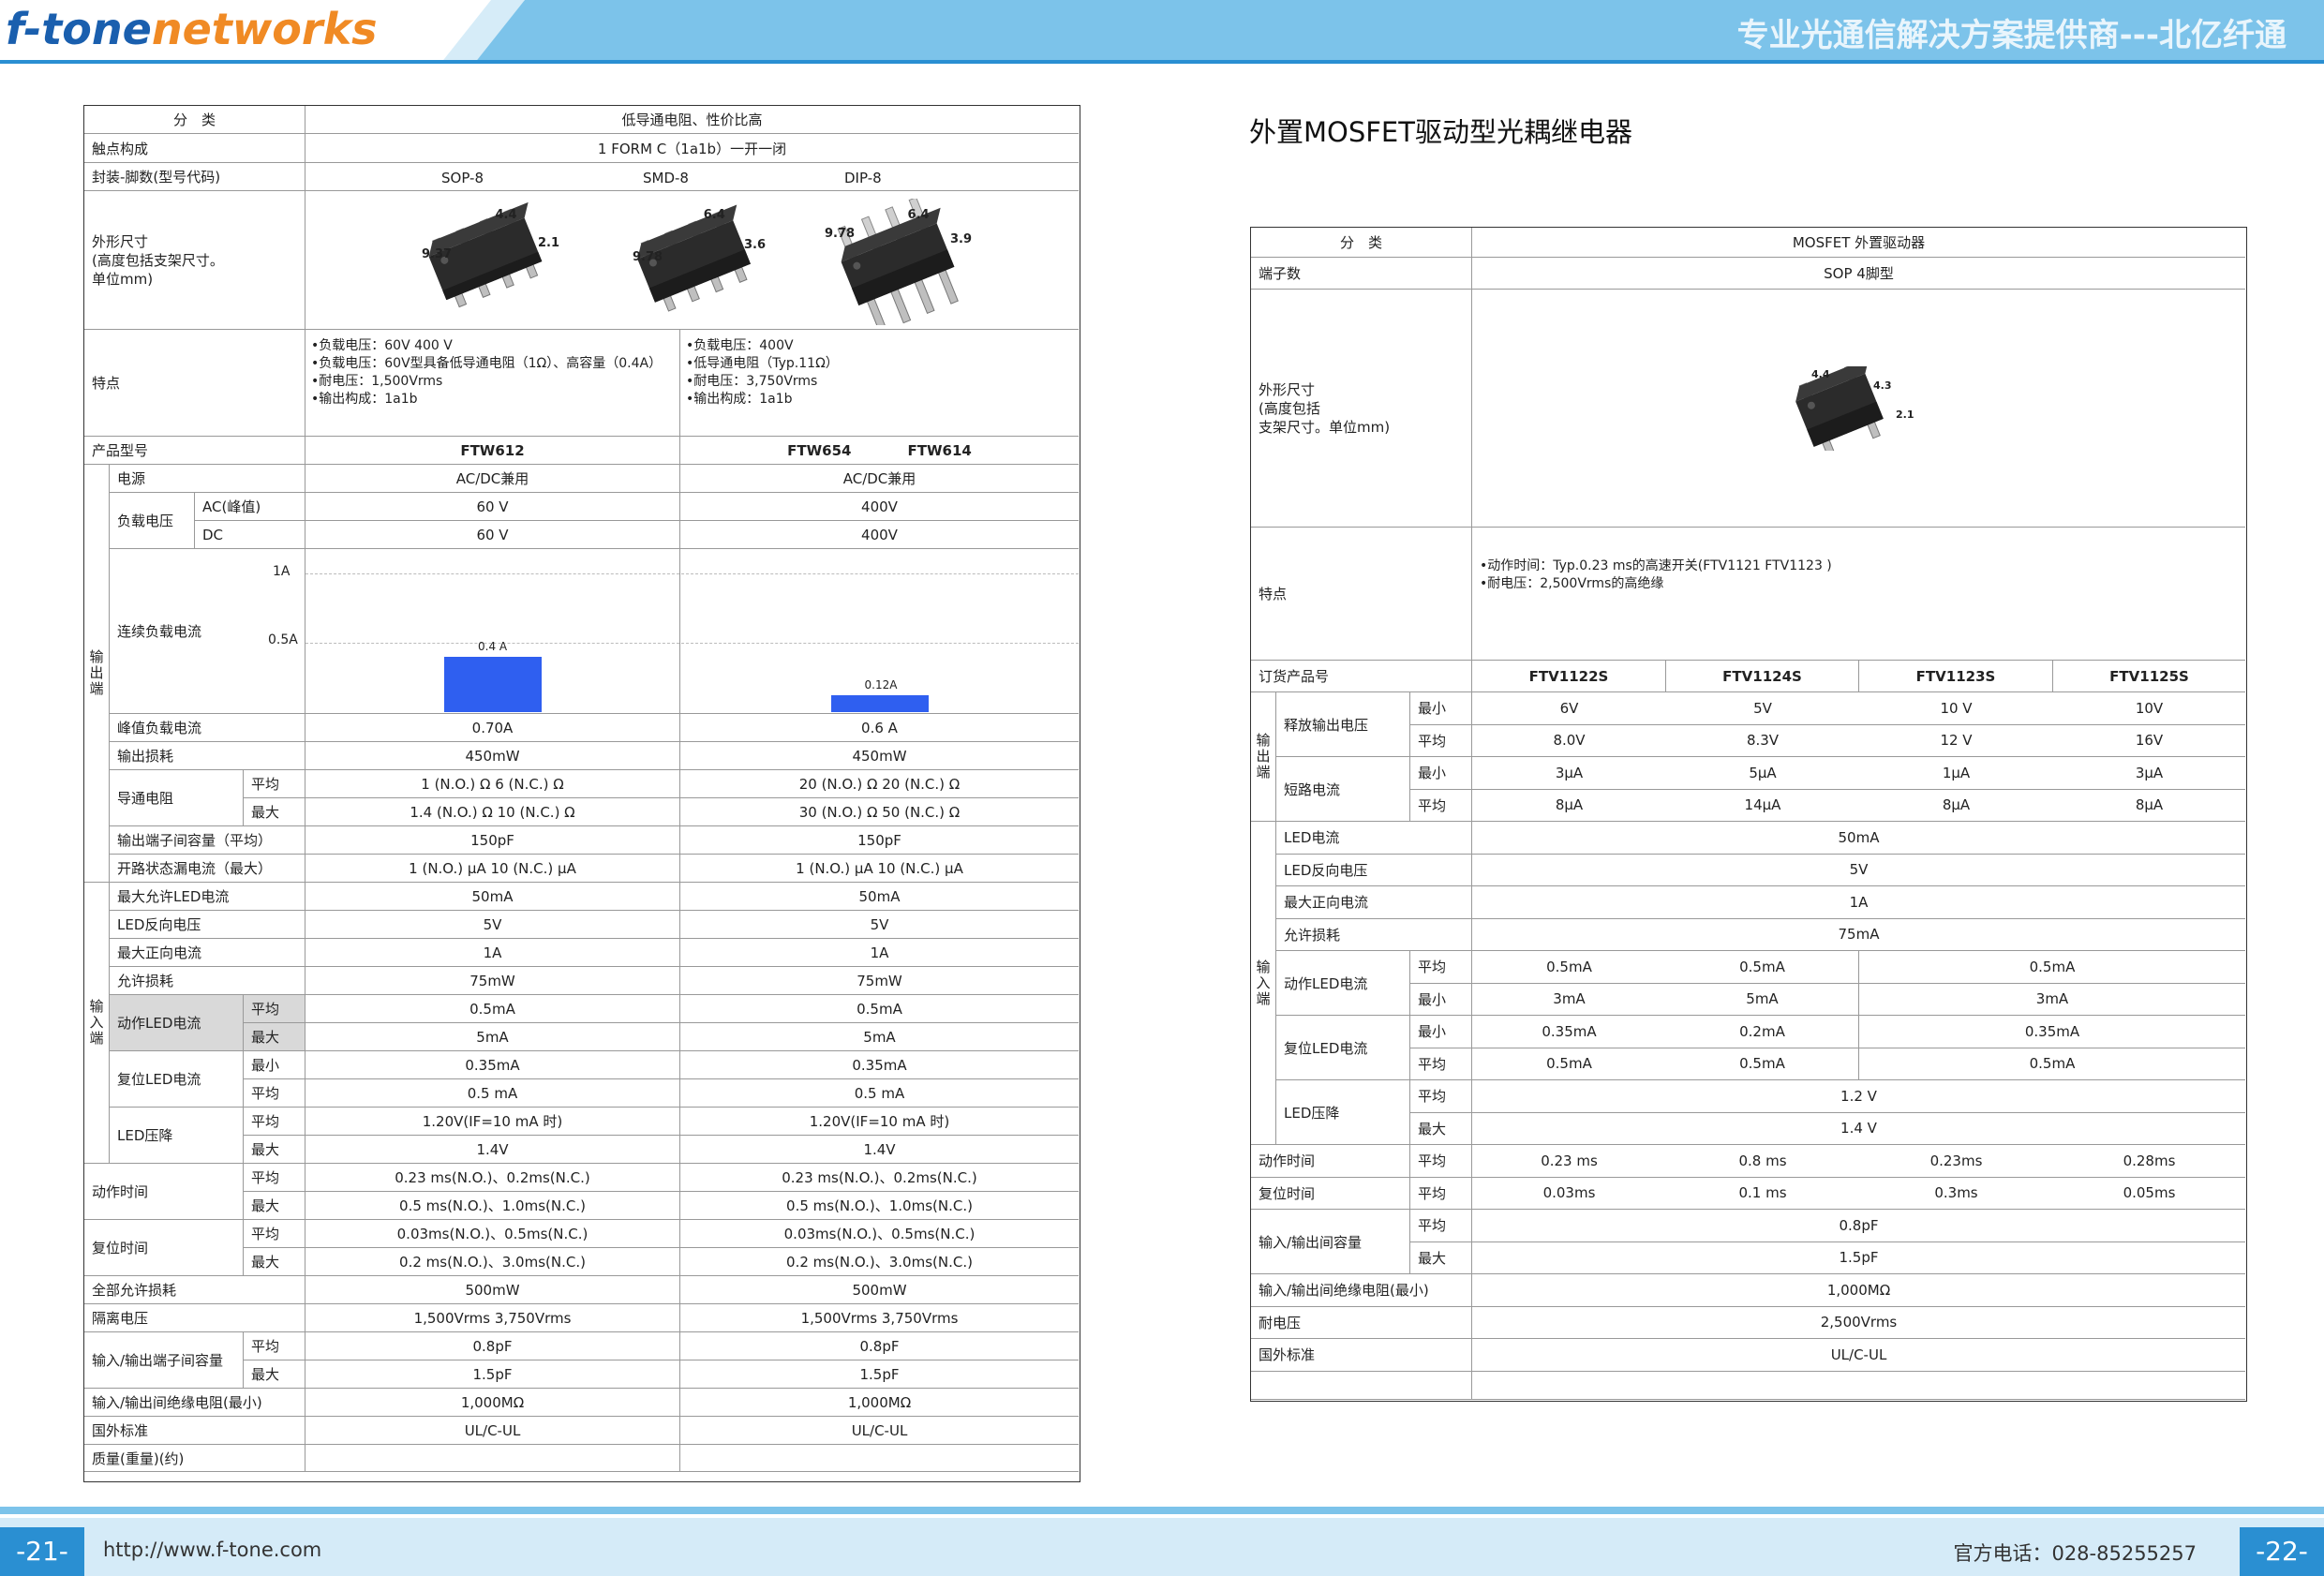  What do you see at coordinates (1361, 594) in the screenshot?
I see `feature-label: 特点` at bounding box center [1361, 594].